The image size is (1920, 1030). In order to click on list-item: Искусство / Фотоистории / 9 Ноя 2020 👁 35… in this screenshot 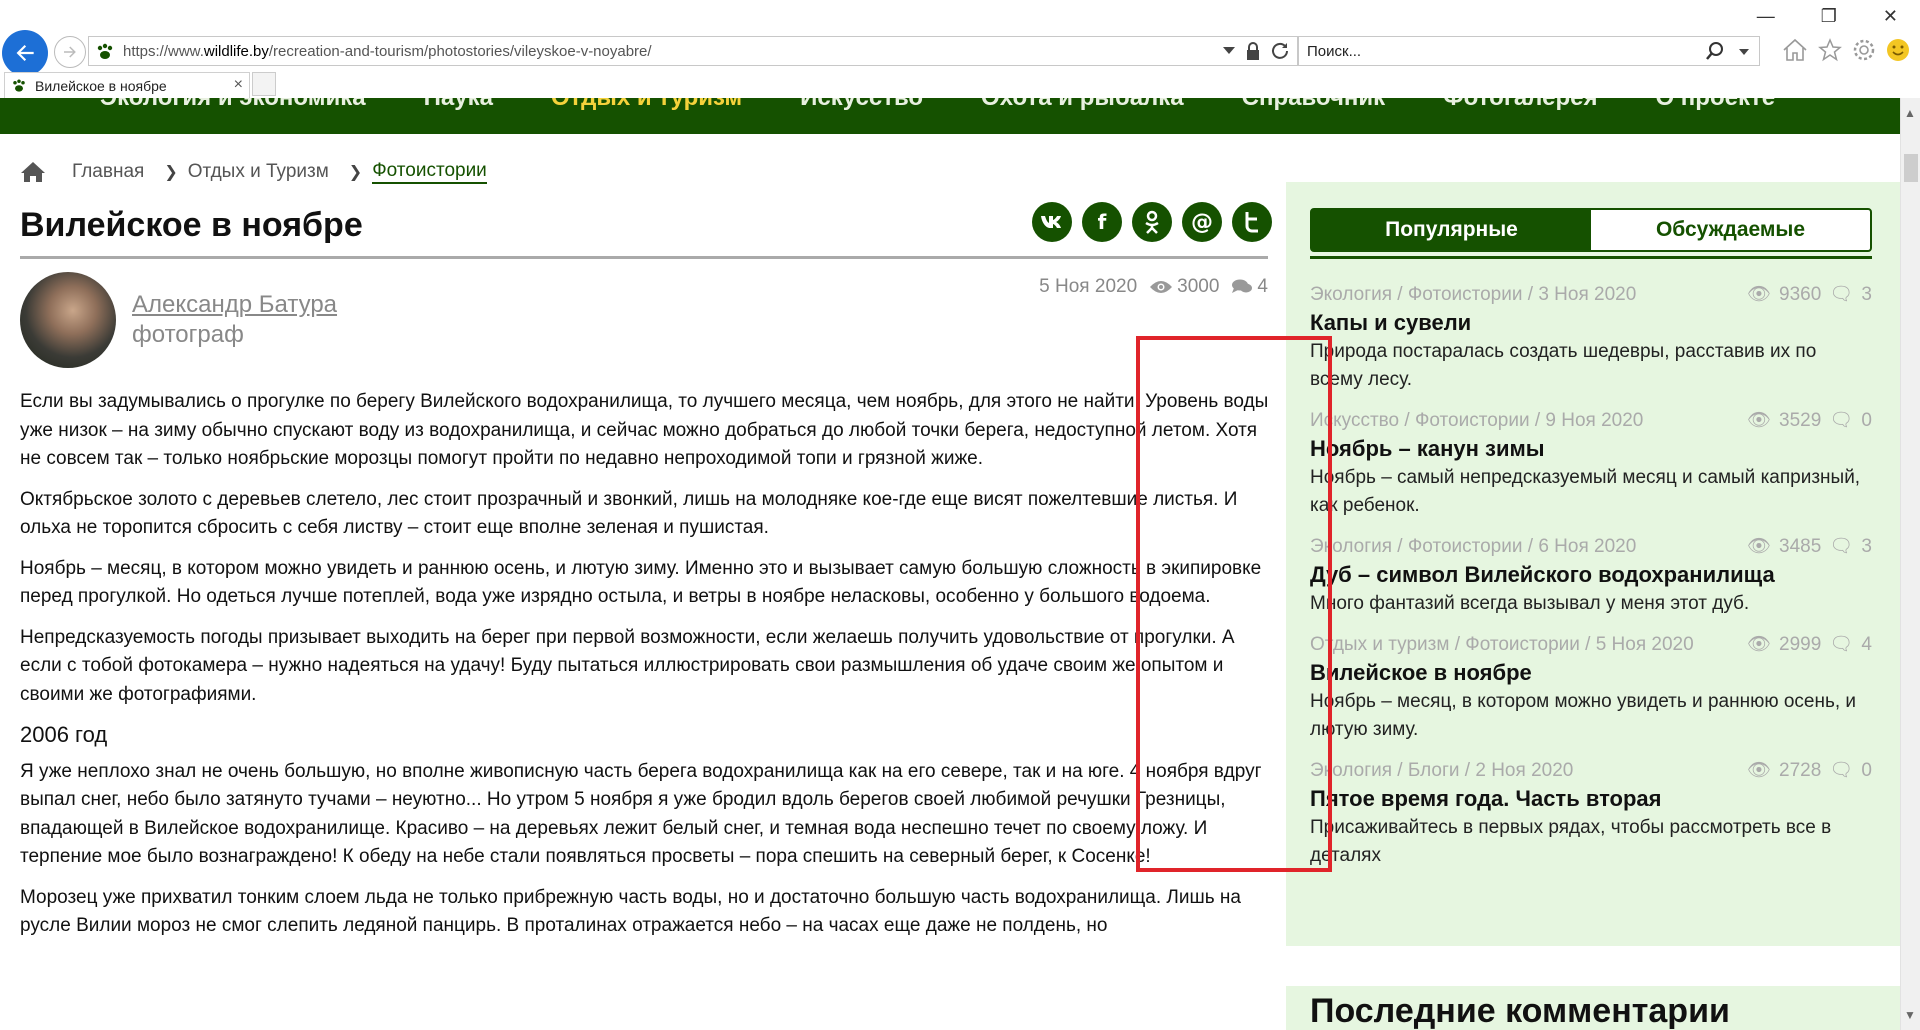, I will do `click(1591, 464)`.